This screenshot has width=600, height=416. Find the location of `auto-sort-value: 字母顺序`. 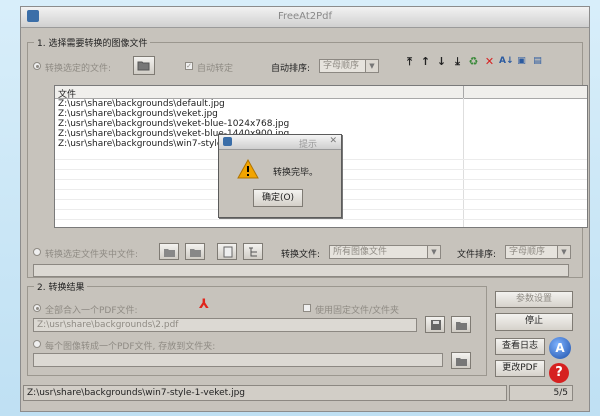

auto-sort-value: 字母顺序 is located at coordinates (341, 66).